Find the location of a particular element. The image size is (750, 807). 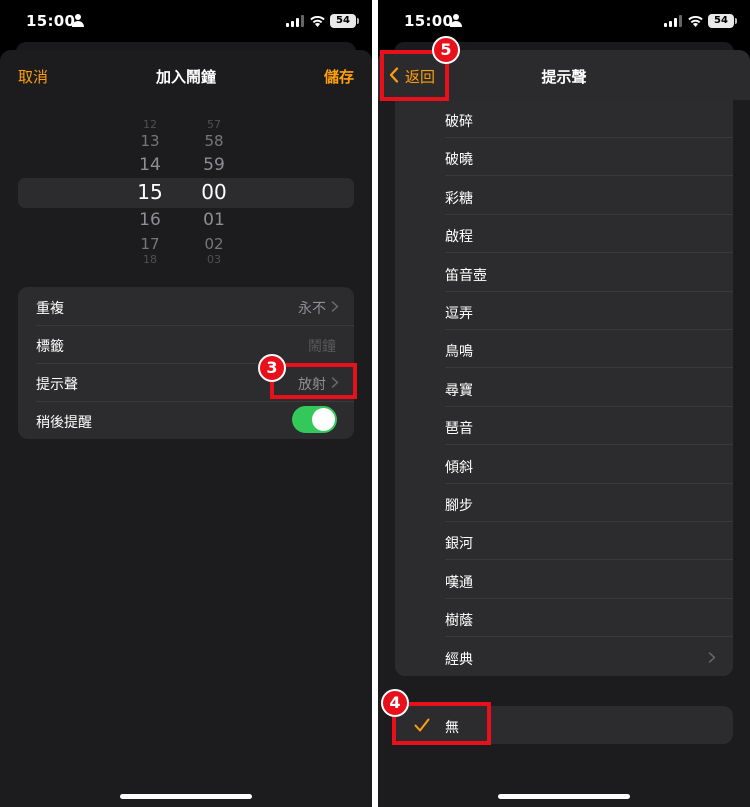

sound-option: 嘆通 is located at coordinates (564, 580).